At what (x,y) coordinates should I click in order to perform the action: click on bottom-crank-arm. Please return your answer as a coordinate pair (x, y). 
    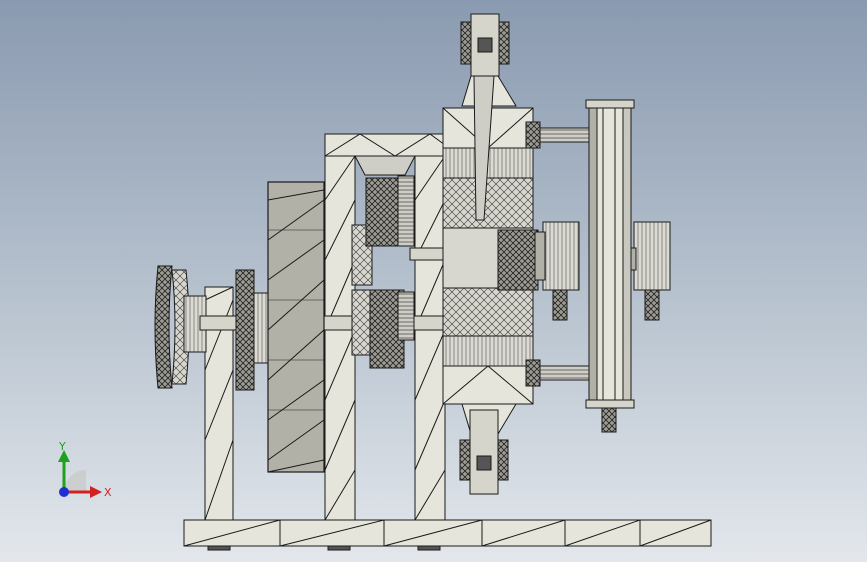
    Looking at the image, I should click on (488, 449).